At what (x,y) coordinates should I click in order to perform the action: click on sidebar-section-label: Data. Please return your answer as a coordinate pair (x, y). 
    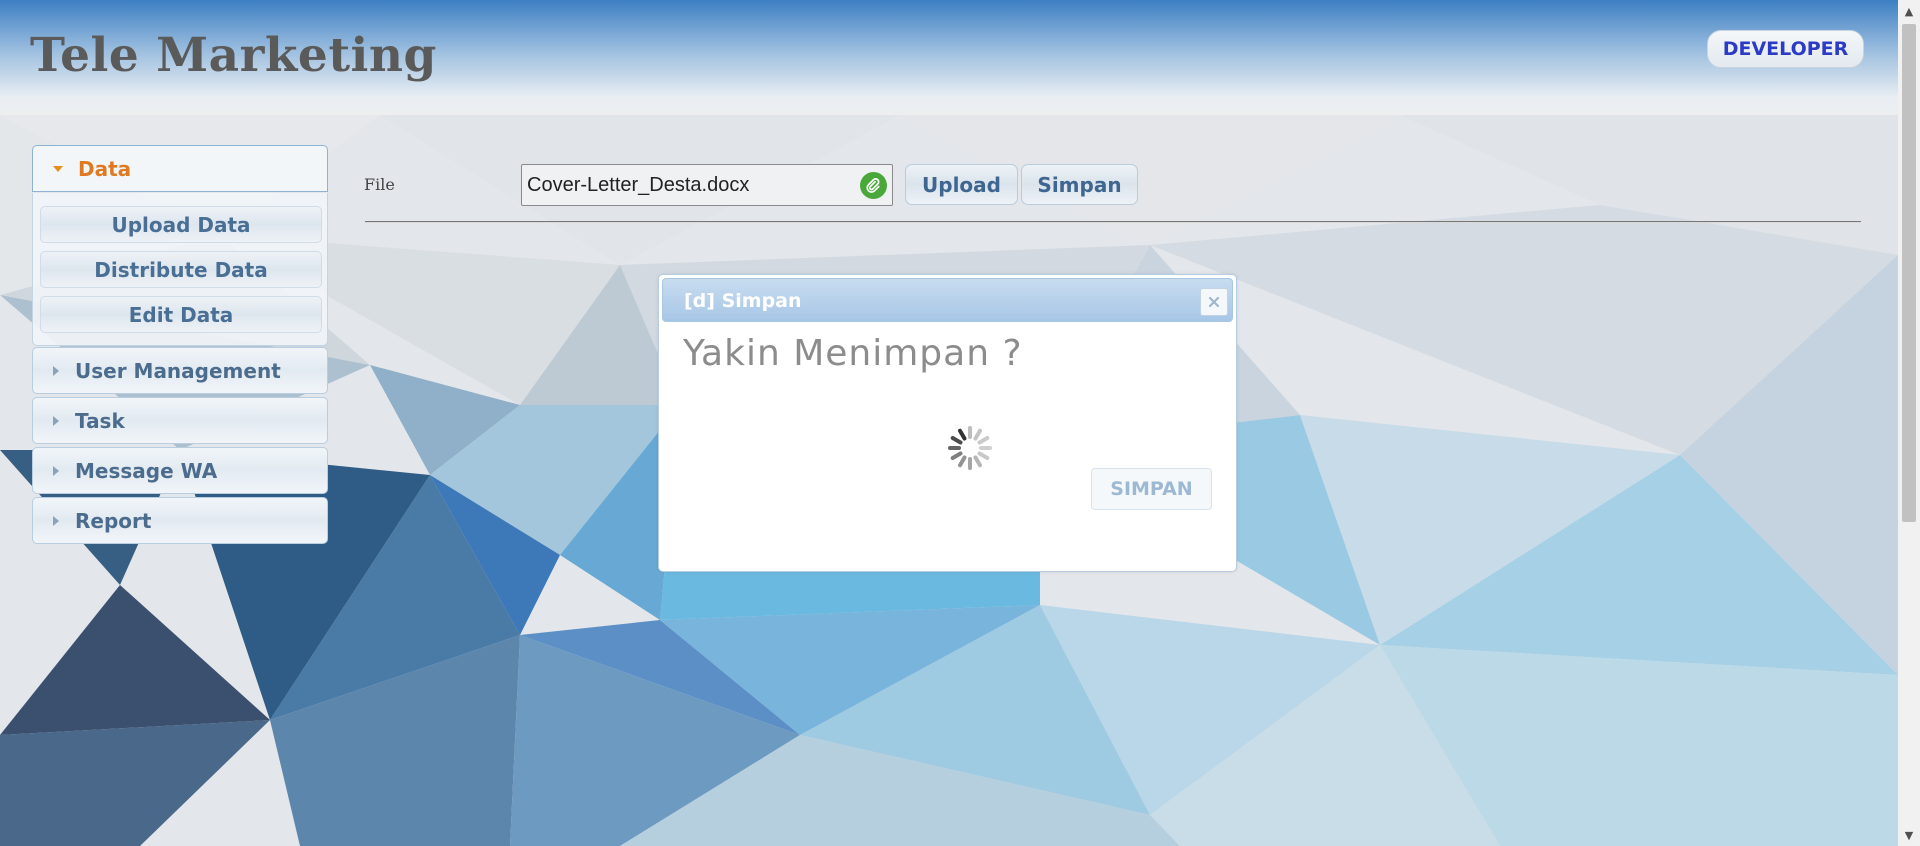
    Looking at the image, I should click on (105, 168).